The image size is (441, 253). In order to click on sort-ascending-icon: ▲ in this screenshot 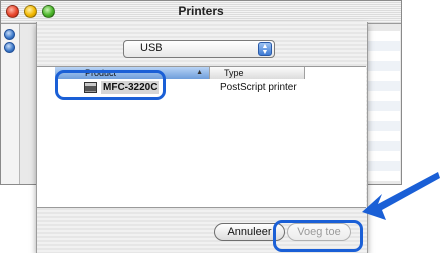, I will do `click(199, 72)`.